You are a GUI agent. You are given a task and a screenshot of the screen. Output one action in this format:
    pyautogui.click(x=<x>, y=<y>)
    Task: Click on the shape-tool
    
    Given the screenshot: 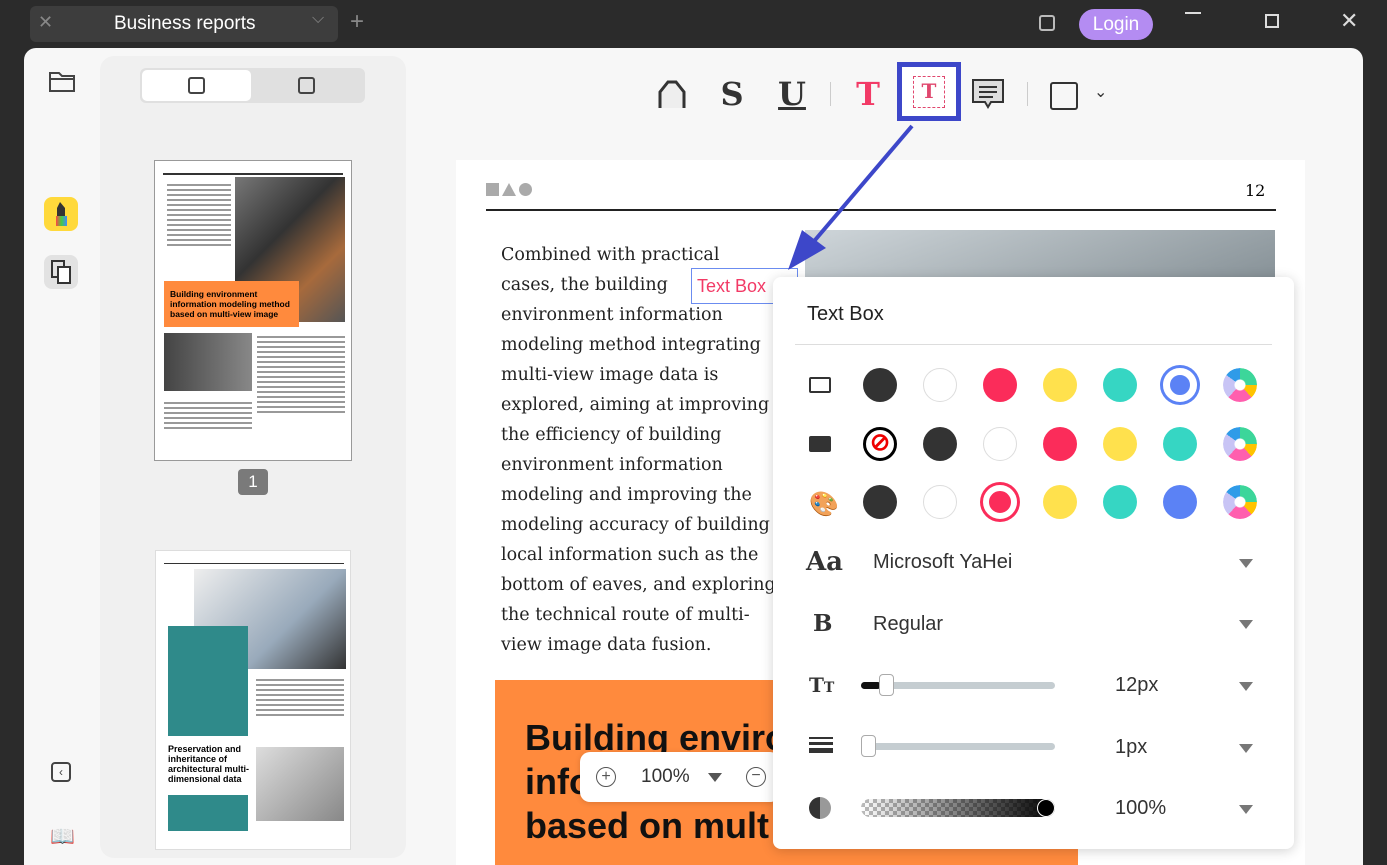 What is the action you would take?
    pyautogui.click(x=1064, y=96)
    